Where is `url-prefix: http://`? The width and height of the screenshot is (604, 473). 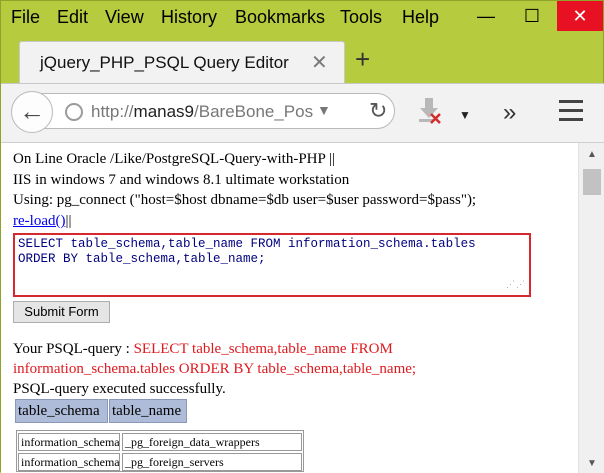
url-prefix: http:// is located at coordinates (112, 111).